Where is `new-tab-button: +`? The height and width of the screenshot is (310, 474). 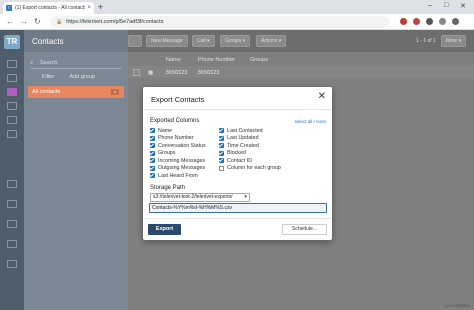 new-tab-button: + is located at coordinates (100, 7).